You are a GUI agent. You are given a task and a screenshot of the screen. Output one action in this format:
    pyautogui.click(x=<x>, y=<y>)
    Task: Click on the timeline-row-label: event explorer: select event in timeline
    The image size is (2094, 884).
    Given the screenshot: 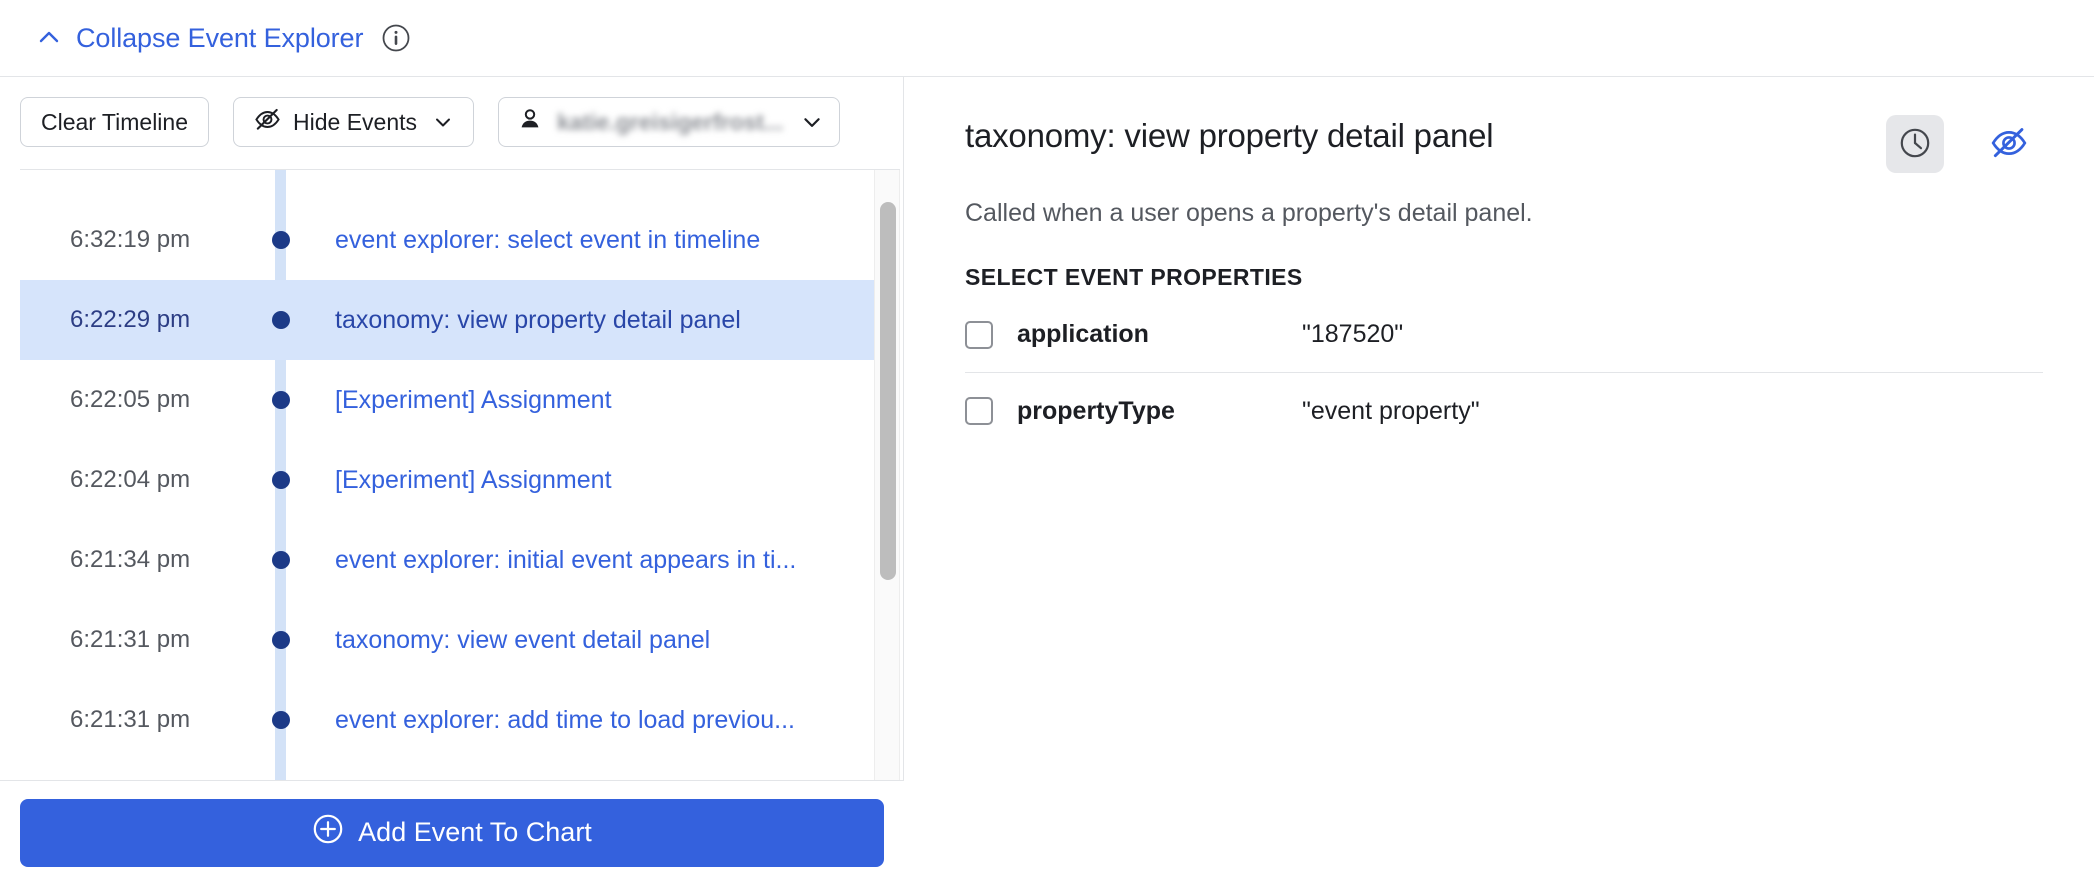 What is the action you would take?
    pyautogui.click(x=600, y=240)
    